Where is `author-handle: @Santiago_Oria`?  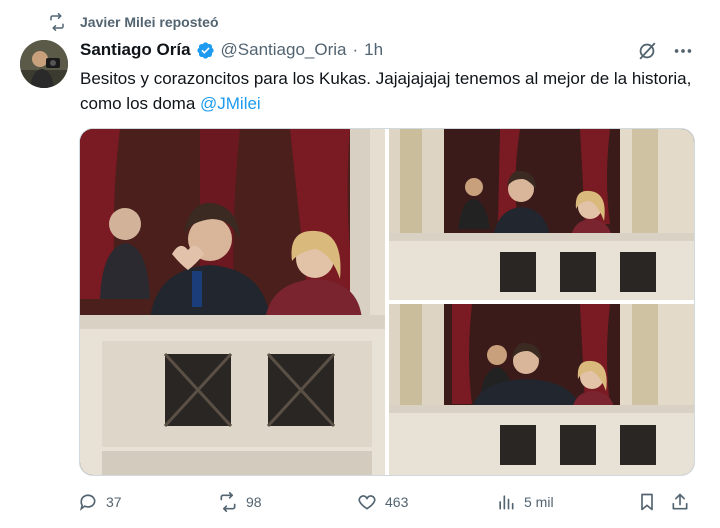 author-handle: @Santiago_Oria is located at coordinates (284, 50).